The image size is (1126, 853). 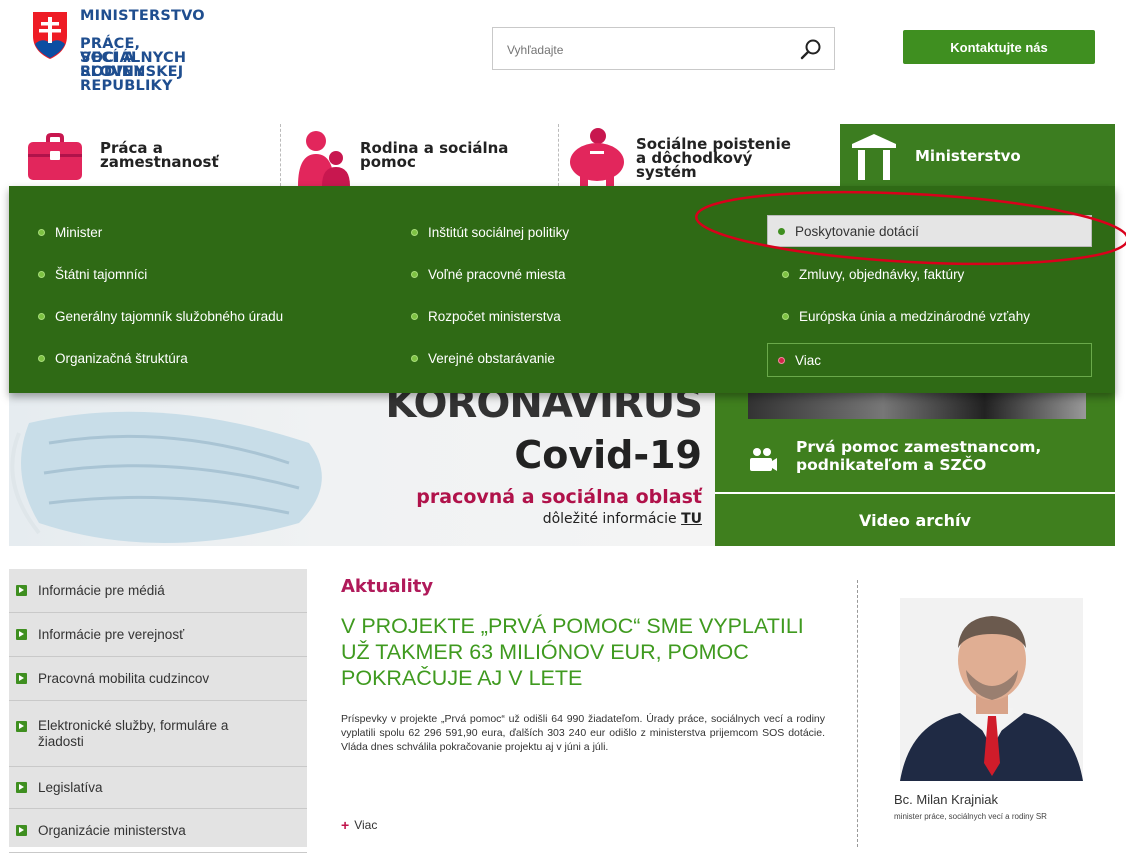 What do you see at coordinates (112, 830) in the screenshot?
I see `sidebar-item-label: Organizácie ministerstva` at bounding box center [112, 830].